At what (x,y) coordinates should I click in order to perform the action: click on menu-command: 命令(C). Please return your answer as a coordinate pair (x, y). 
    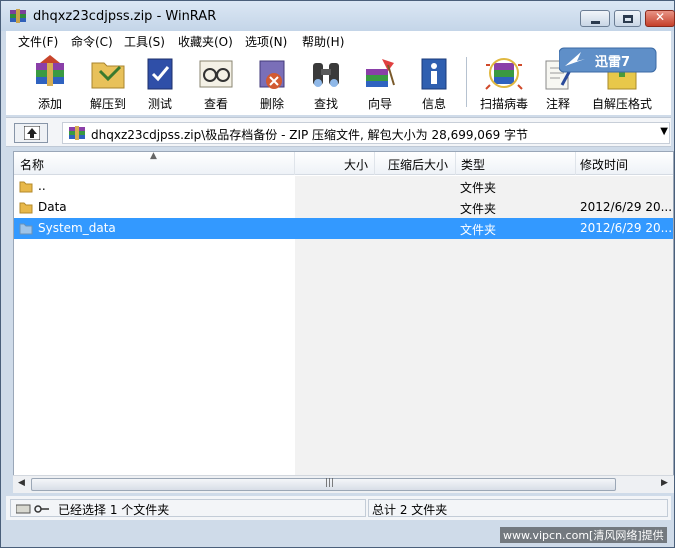
    Looking at the image, I should click on (92, 41).